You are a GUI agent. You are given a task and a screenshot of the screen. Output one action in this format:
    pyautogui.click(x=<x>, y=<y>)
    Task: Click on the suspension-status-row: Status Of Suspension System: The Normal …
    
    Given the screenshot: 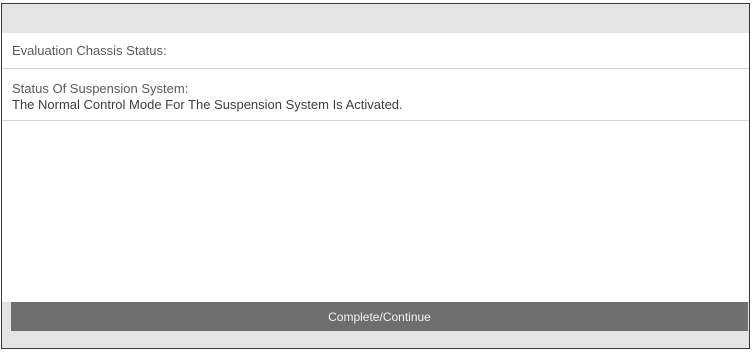 What is the action you would take?
    pyautogui.click(x=375, y=95)
    